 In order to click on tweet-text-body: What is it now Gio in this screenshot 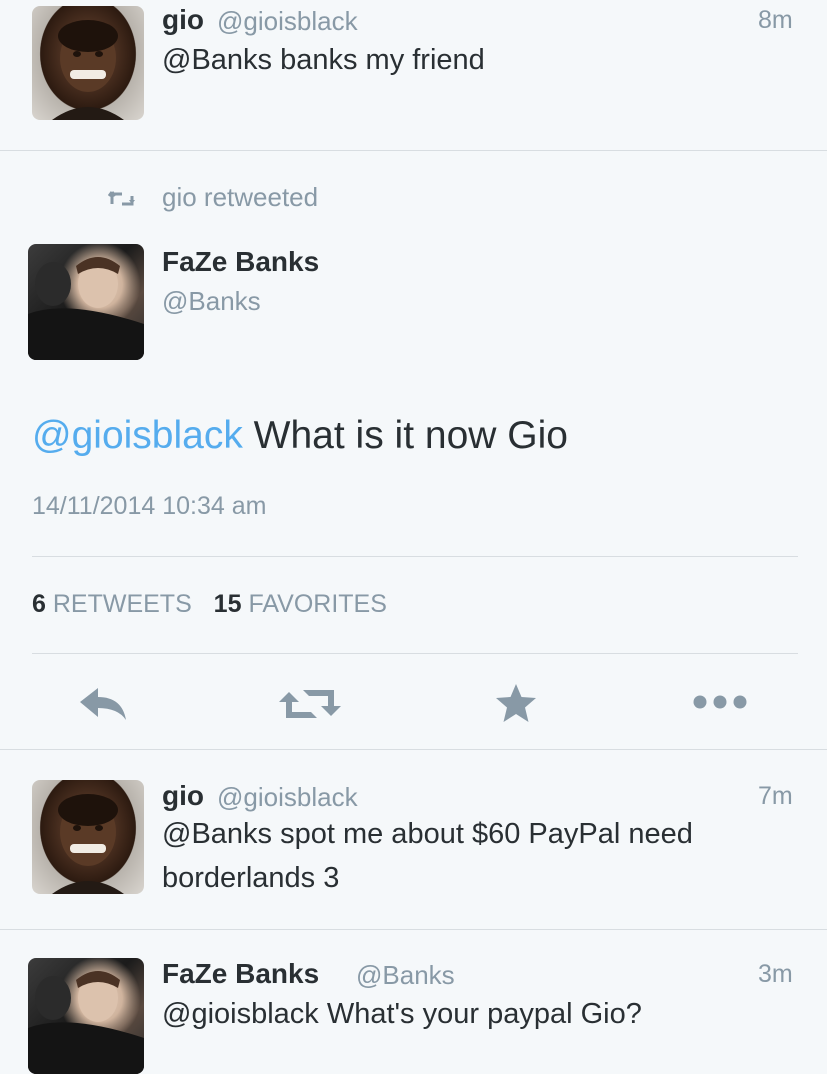, I will do `click(405, 435)`.